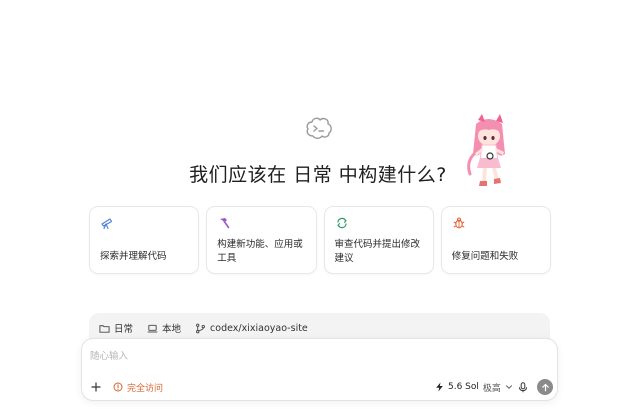 The image size is (640, 409). What do you see at coordinates (152, 328) in the screenshot?
I see `laptop-icon` at bounding box center [152, 328].